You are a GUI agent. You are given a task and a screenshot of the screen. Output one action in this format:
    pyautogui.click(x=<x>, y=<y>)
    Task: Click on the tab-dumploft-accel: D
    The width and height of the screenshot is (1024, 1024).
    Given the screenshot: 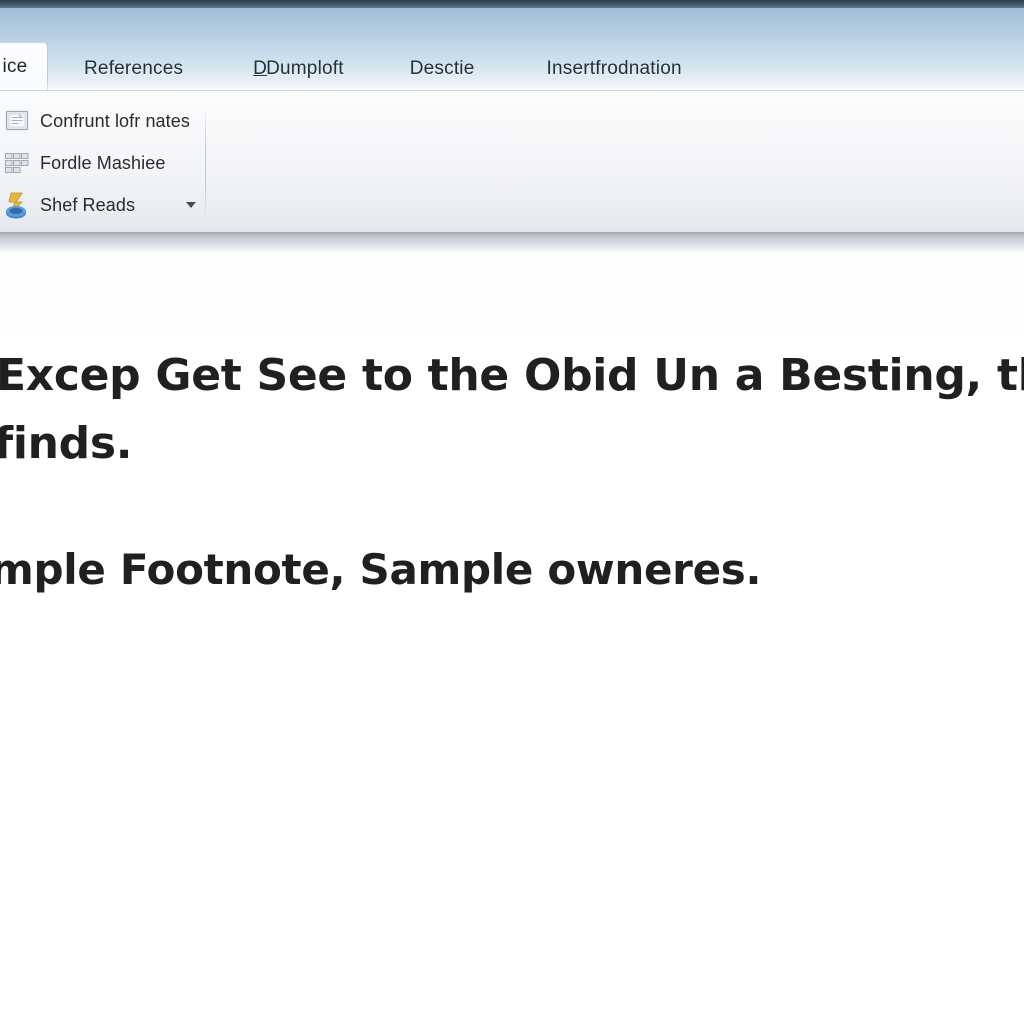 What is the action you would take?
    pyautogui.click(x=260, y=68)
    